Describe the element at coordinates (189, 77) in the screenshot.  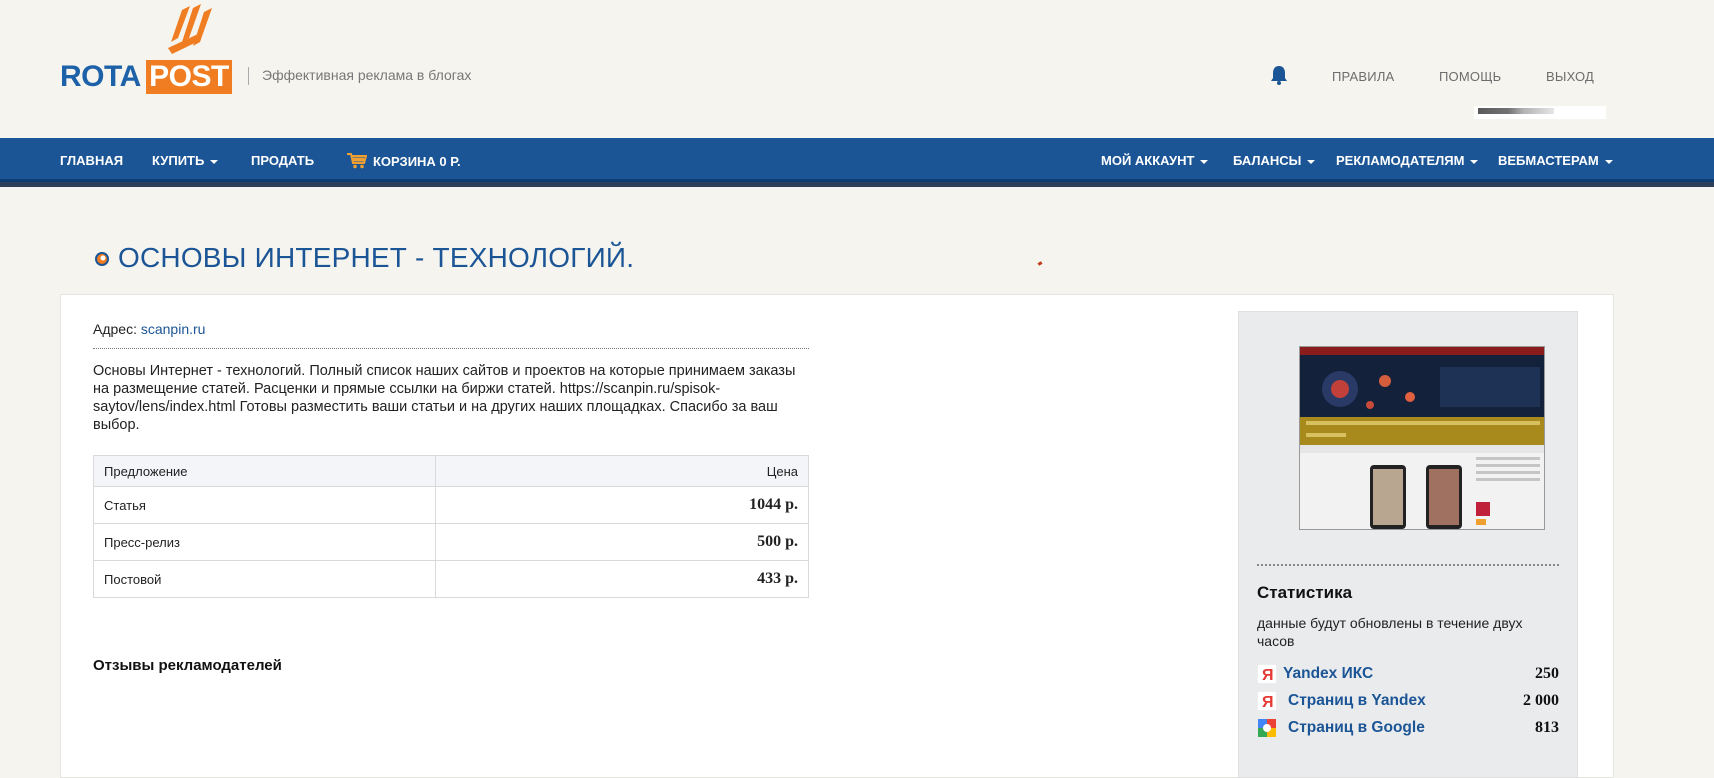
I see `logo-text-post: POST` at that location.